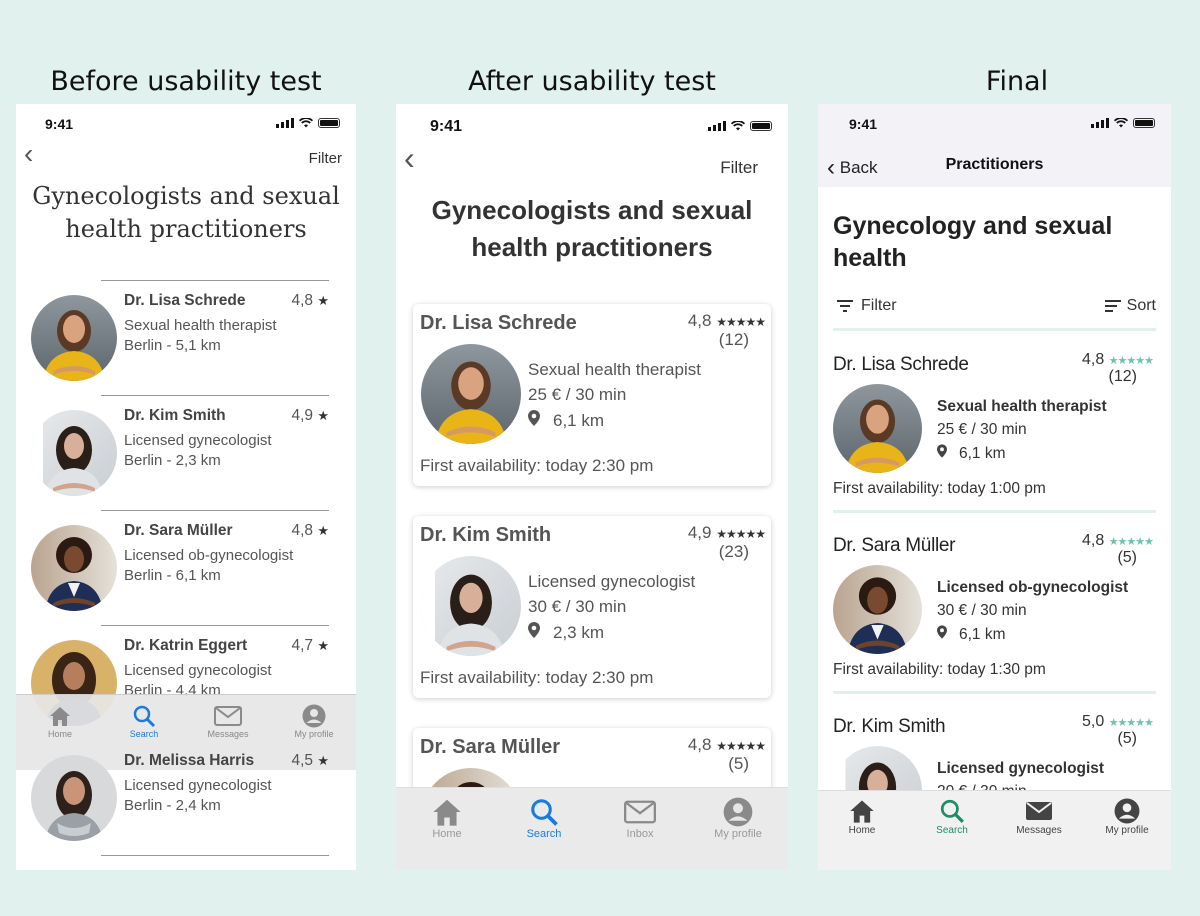 The image size is (1200, 916). I want to click on rating: 4,8 ★★★★★ (5), so click(1118, 549).